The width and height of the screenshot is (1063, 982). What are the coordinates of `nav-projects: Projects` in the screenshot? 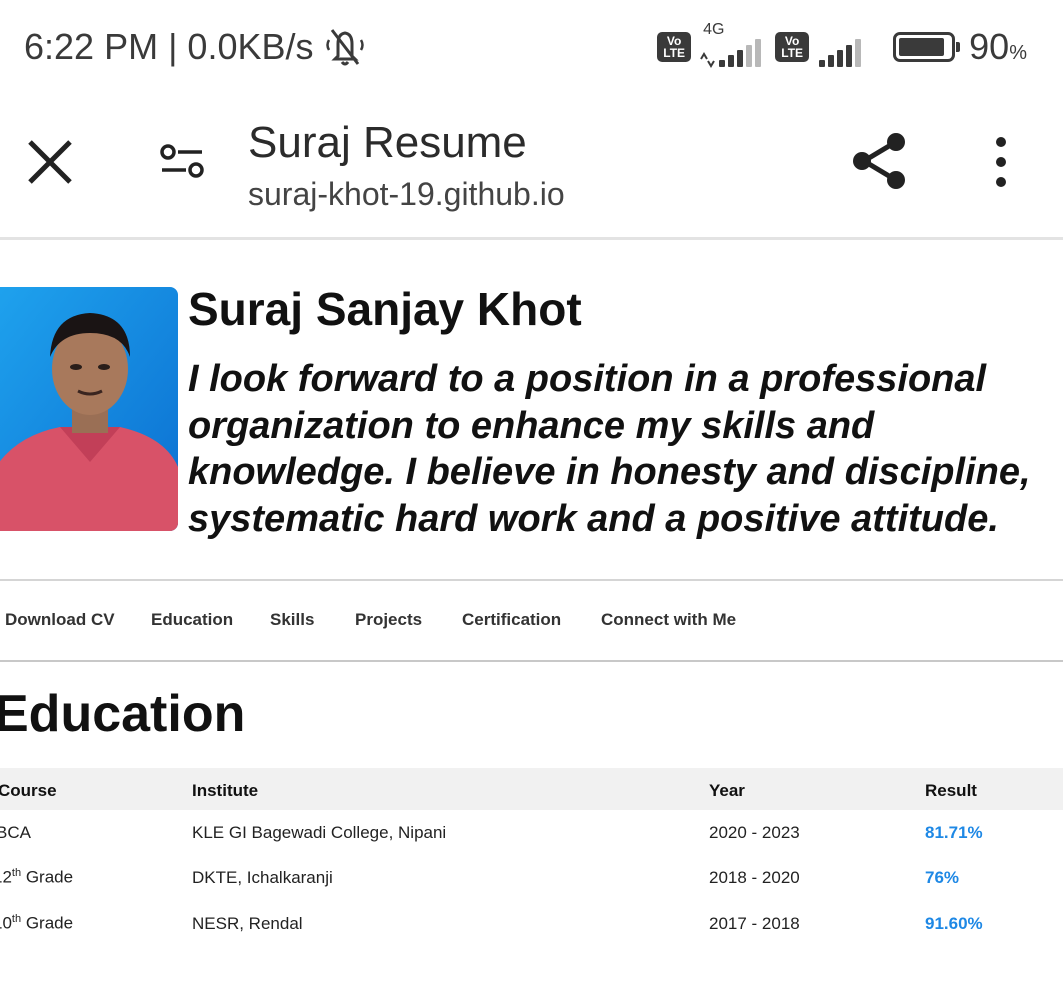 It's located at (388, 620).